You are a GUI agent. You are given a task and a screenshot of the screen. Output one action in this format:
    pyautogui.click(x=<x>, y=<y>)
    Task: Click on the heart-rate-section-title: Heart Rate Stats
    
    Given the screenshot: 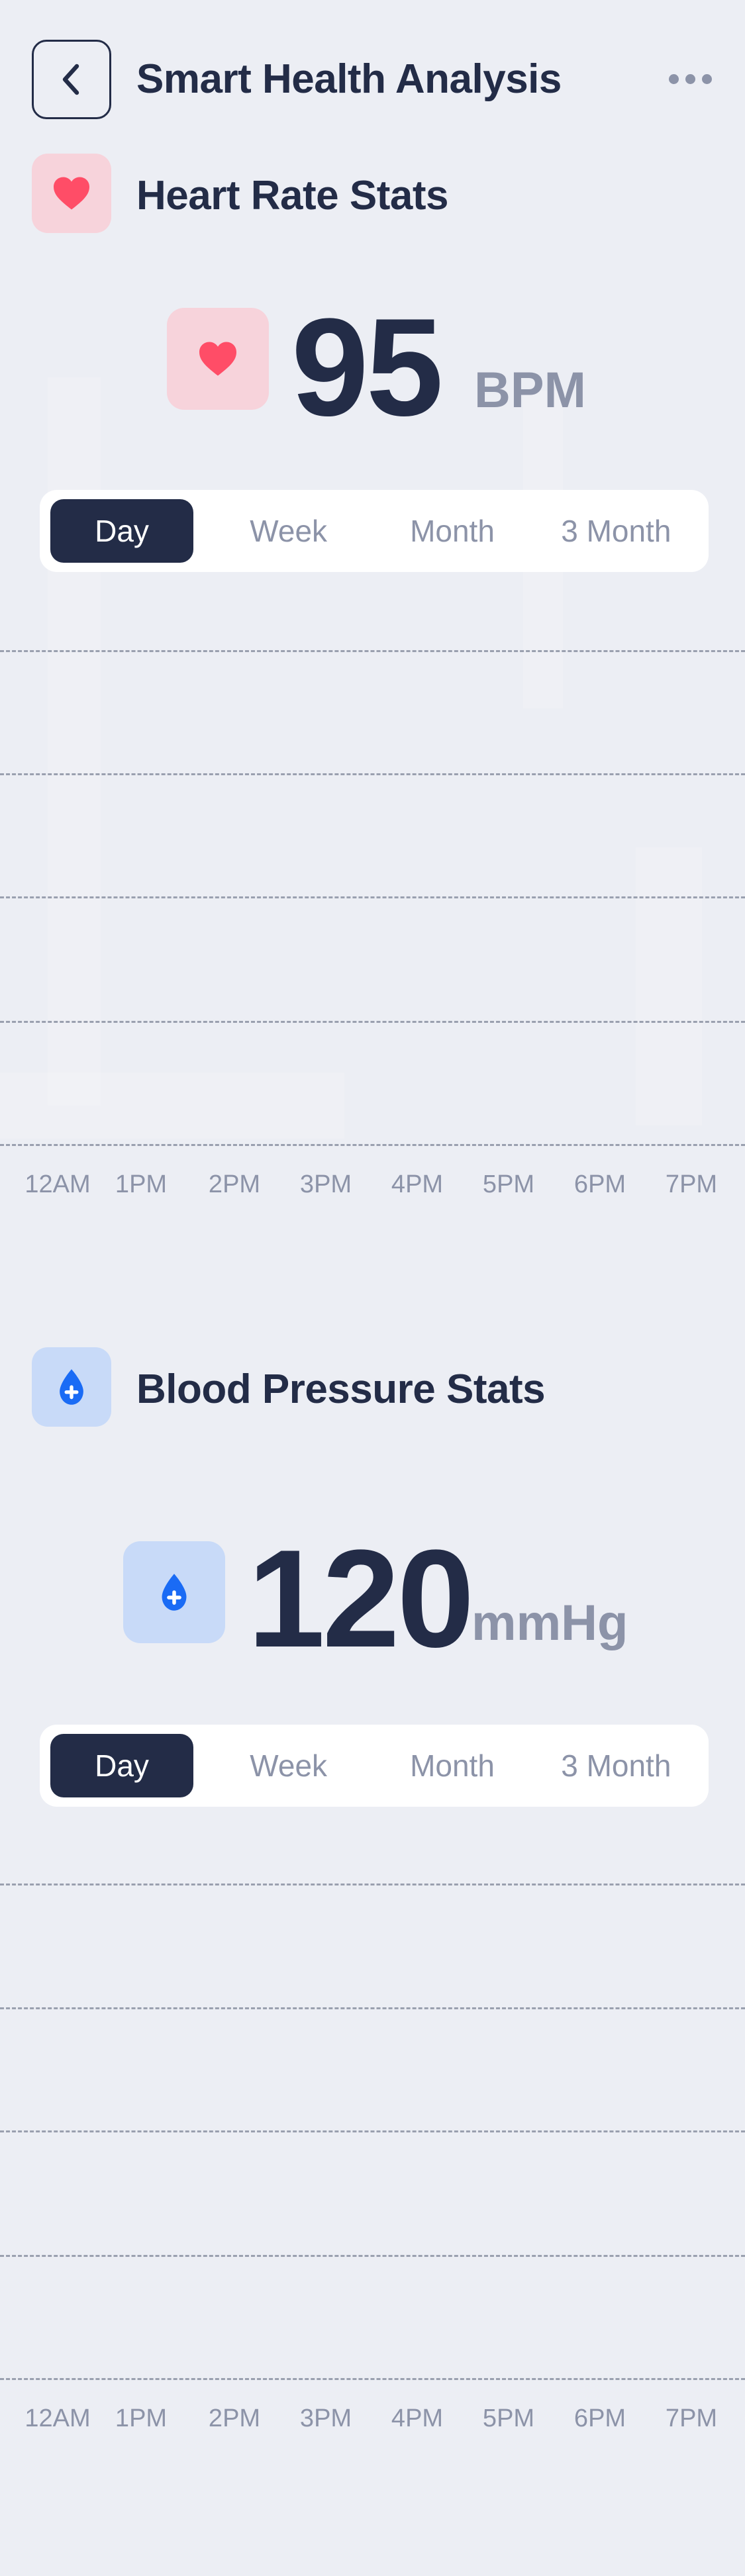 What is the action you would take?
    pyautogui.click(x=292, y=195)
    